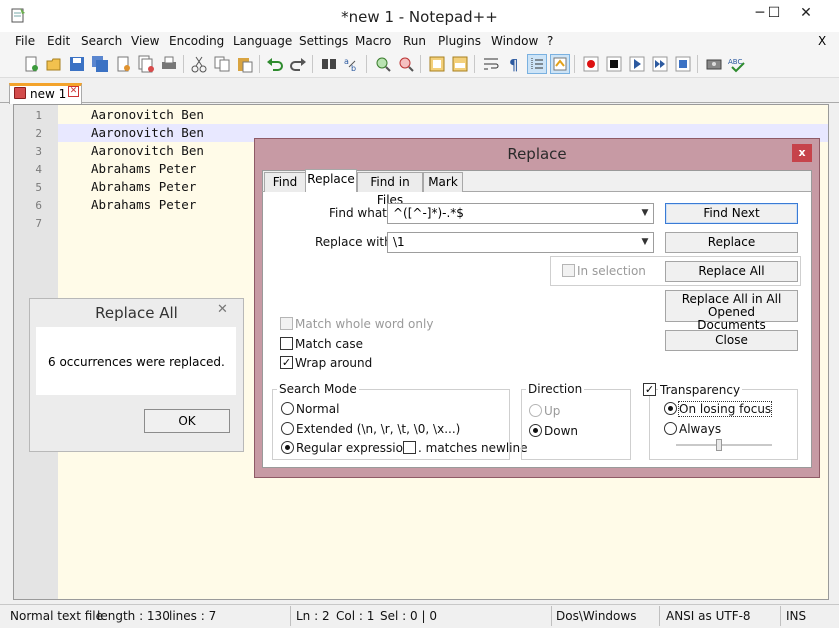  I want to click on find-next-button: Find Next, so click(731, 213).